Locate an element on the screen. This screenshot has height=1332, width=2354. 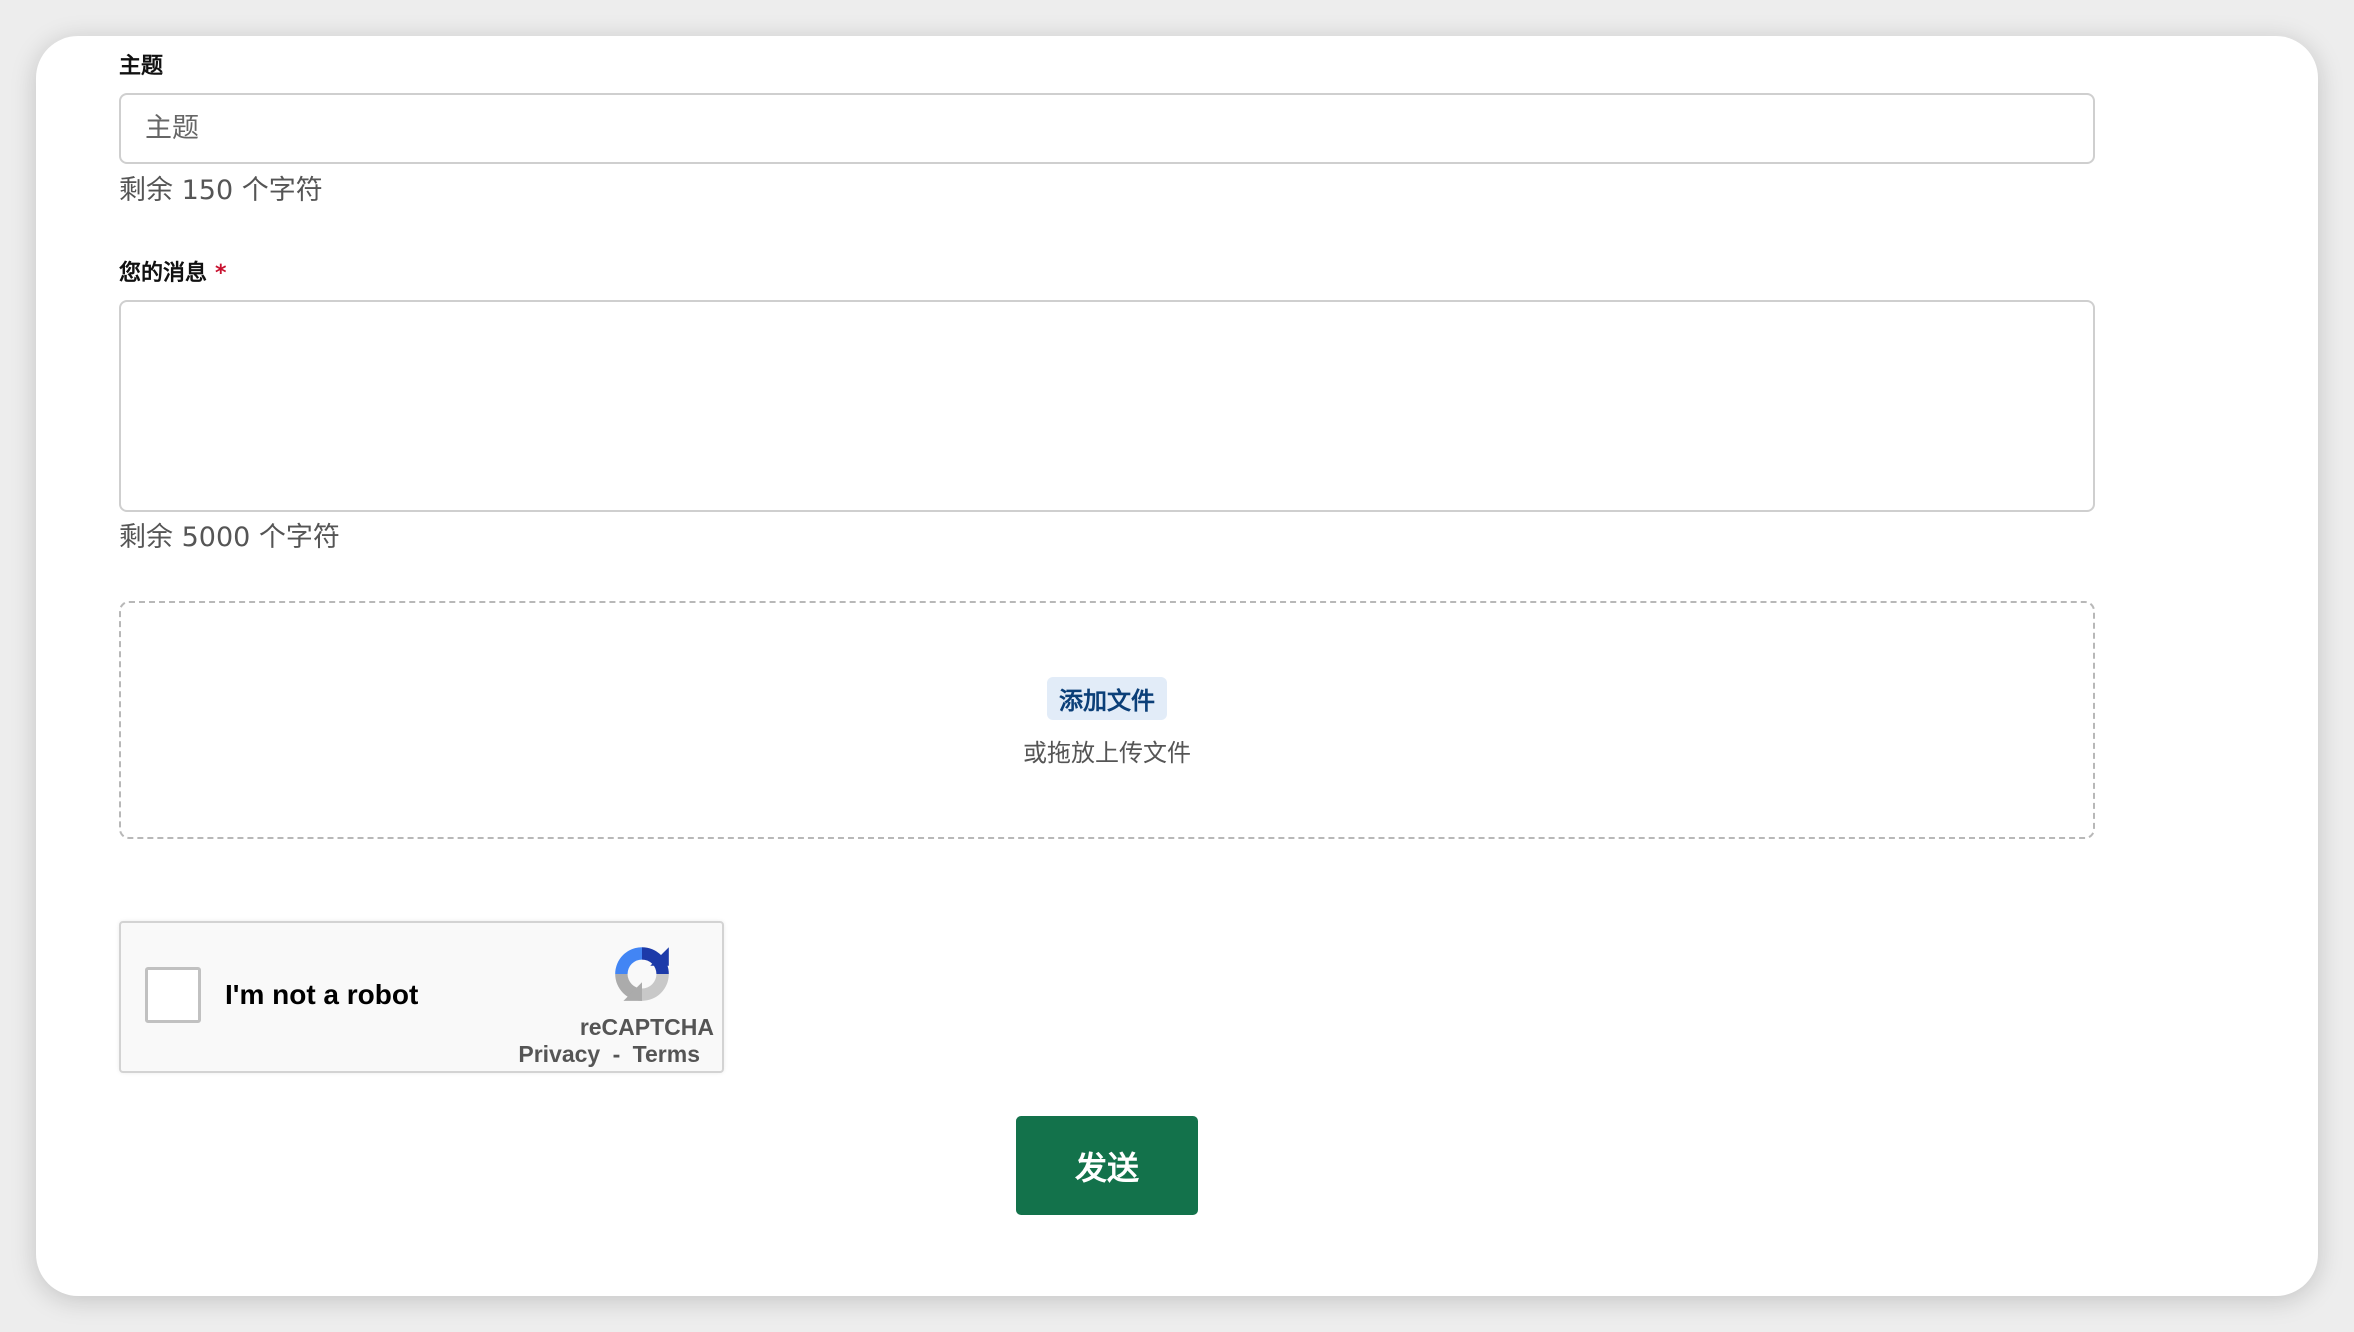
subject-label: 主题 is located at coordinates (141, 67).